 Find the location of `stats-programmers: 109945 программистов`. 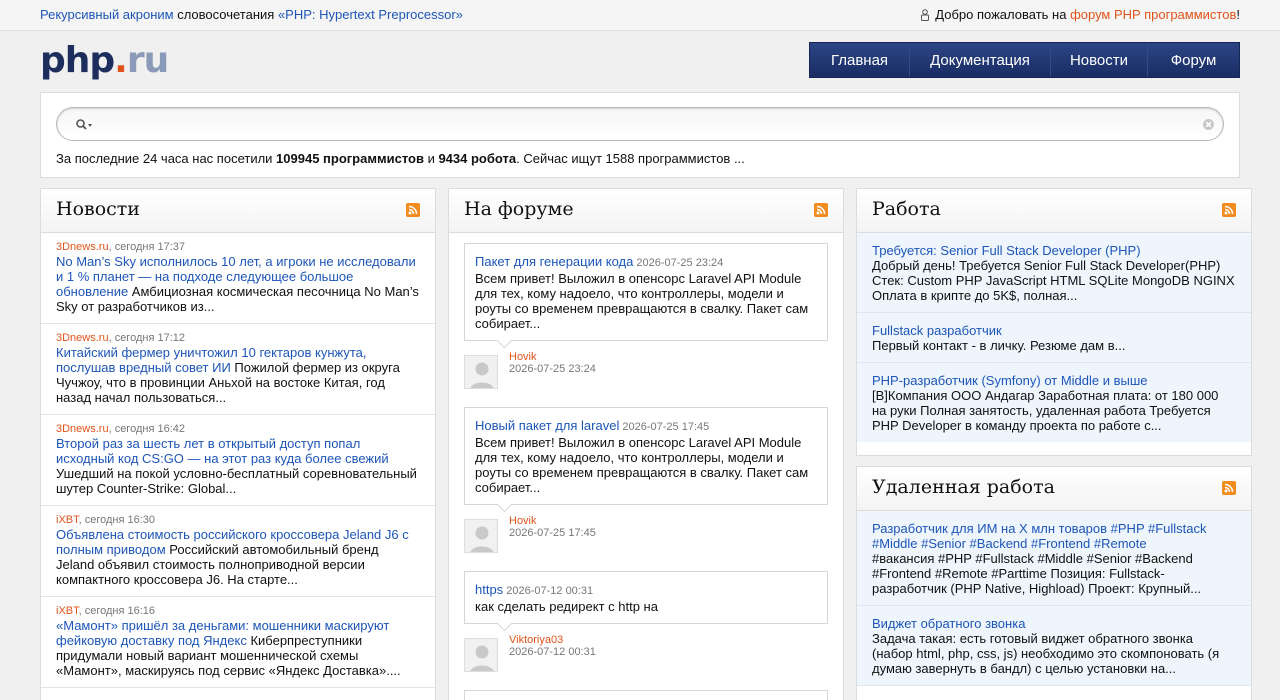

stats-programmers: 109945 программистов is located at coordinates (350, 158).